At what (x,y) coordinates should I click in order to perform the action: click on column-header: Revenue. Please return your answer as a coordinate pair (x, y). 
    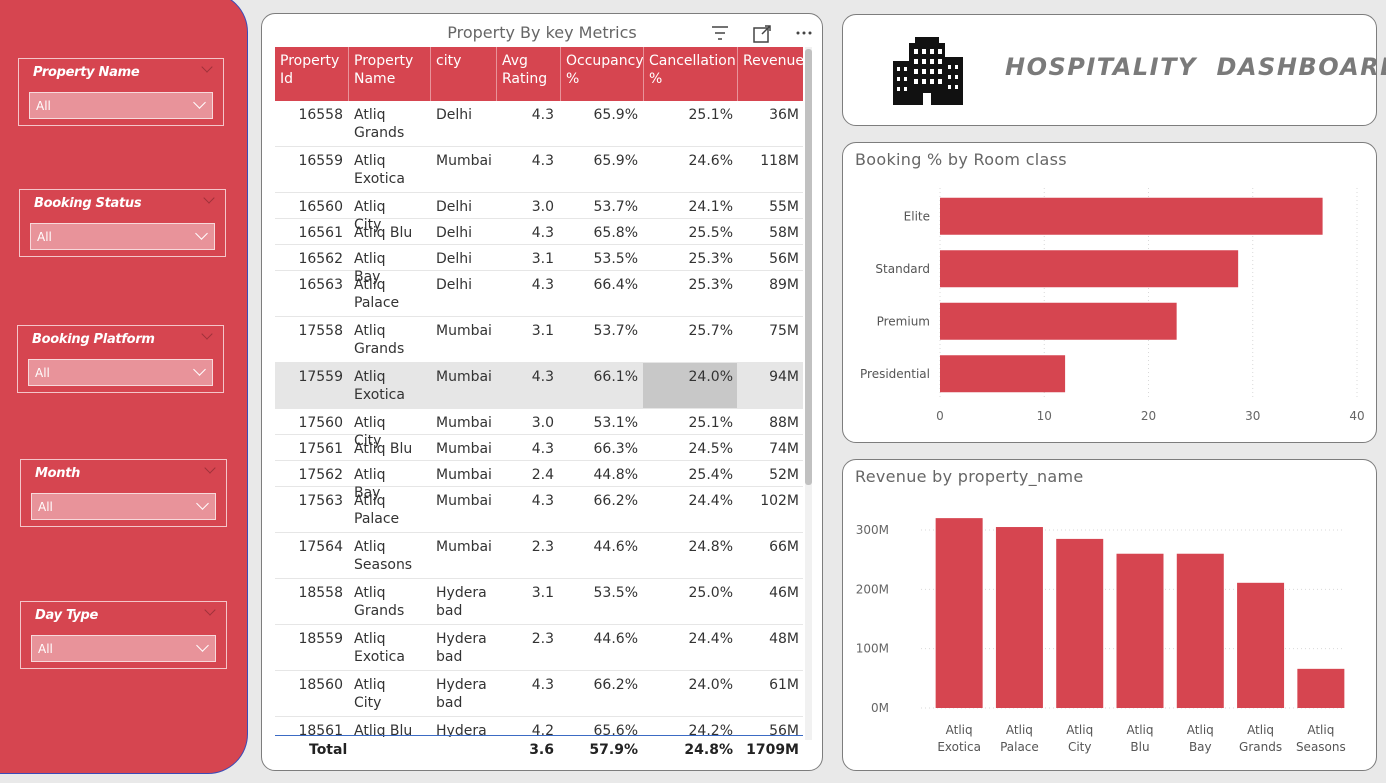
    Looking at the image, I should click on (773, 61).